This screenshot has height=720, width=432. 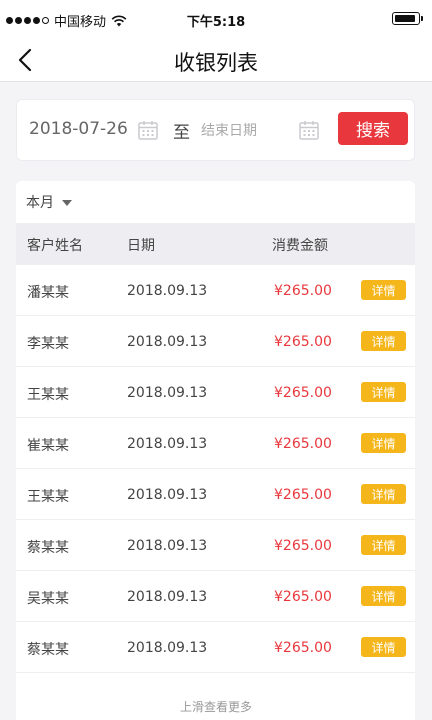 I want to click on end-date-field: 结束日期, so click(x=229, y=130).